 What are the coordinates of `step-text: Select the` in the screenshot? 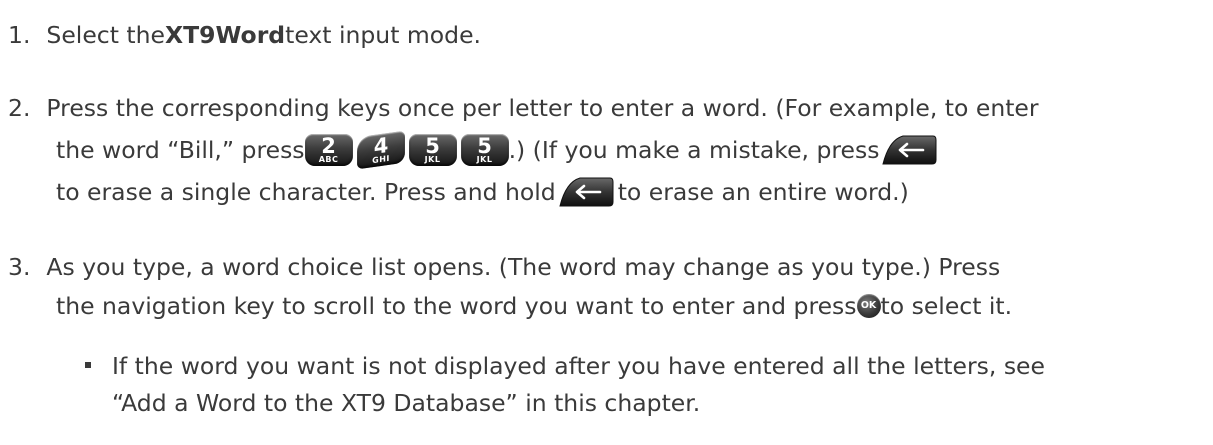 It's located at (105, 35).